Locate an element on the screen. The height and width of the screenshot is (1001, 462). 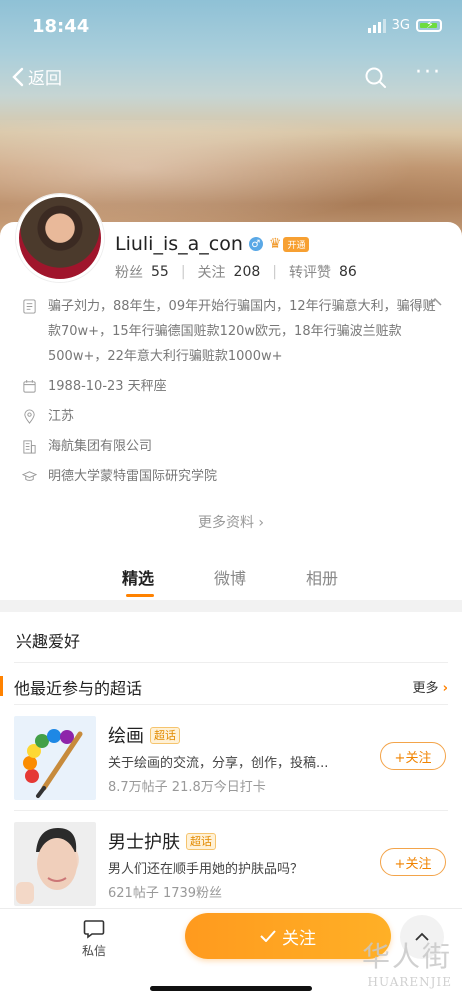
supertopic-desc: 男人们还在顺手用她的护肤品吗？ is located at coordinates (206, 869).